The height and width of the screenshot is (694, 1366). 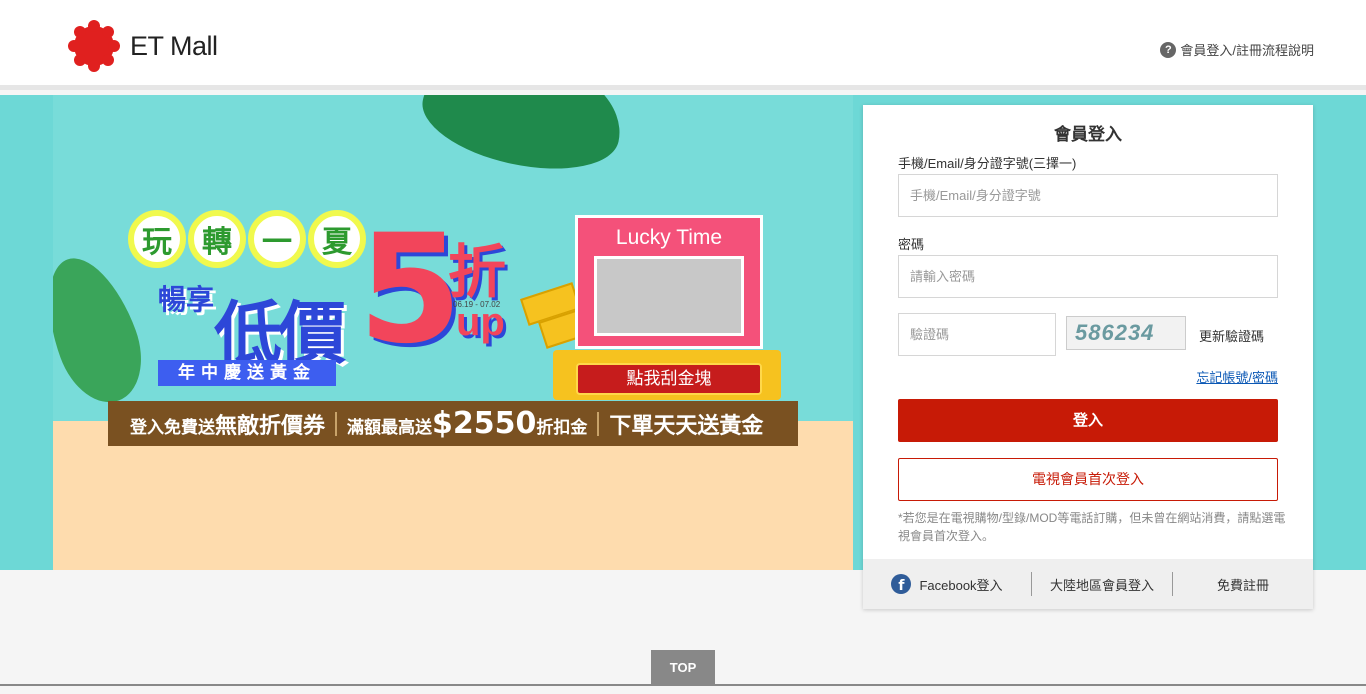 I want to click on promo-ribbon: 年中慶送黃金, so click(x=247, y=373).